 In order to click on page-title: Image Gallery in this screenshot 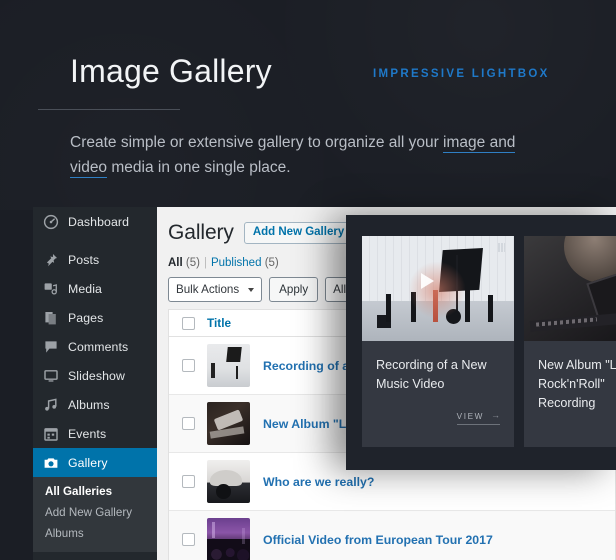, I will do `click(171, 71)`.